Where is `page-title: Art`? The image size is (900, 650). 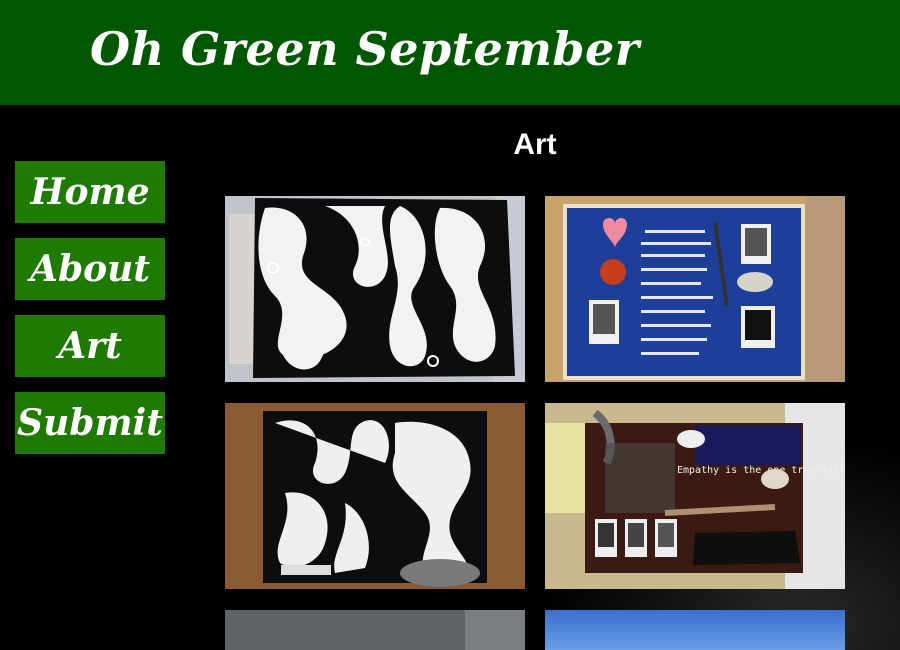
page-title: Art is located at coordinates (535, 144).